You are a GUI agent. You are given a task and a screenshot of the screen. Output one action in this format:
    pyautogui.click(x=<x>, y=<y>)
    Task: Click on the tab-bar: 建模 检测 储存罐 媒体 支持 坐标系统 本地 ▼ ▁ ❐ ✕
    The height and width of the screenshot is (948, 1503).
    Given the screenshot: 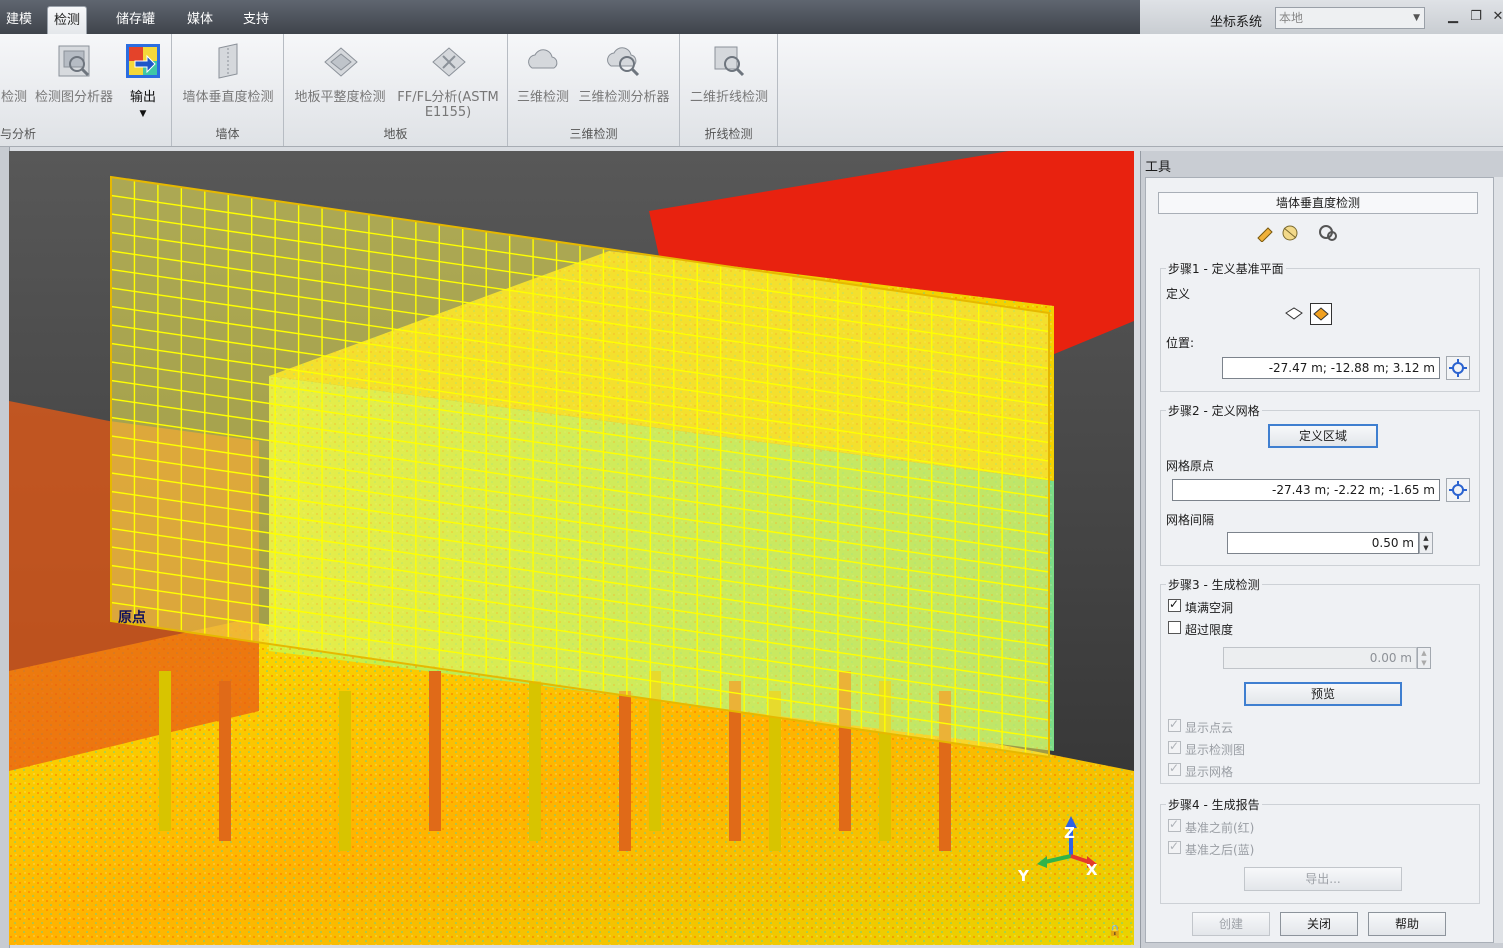 What is the action you would take?
    pyautogui.click(x=751, y=17)
    